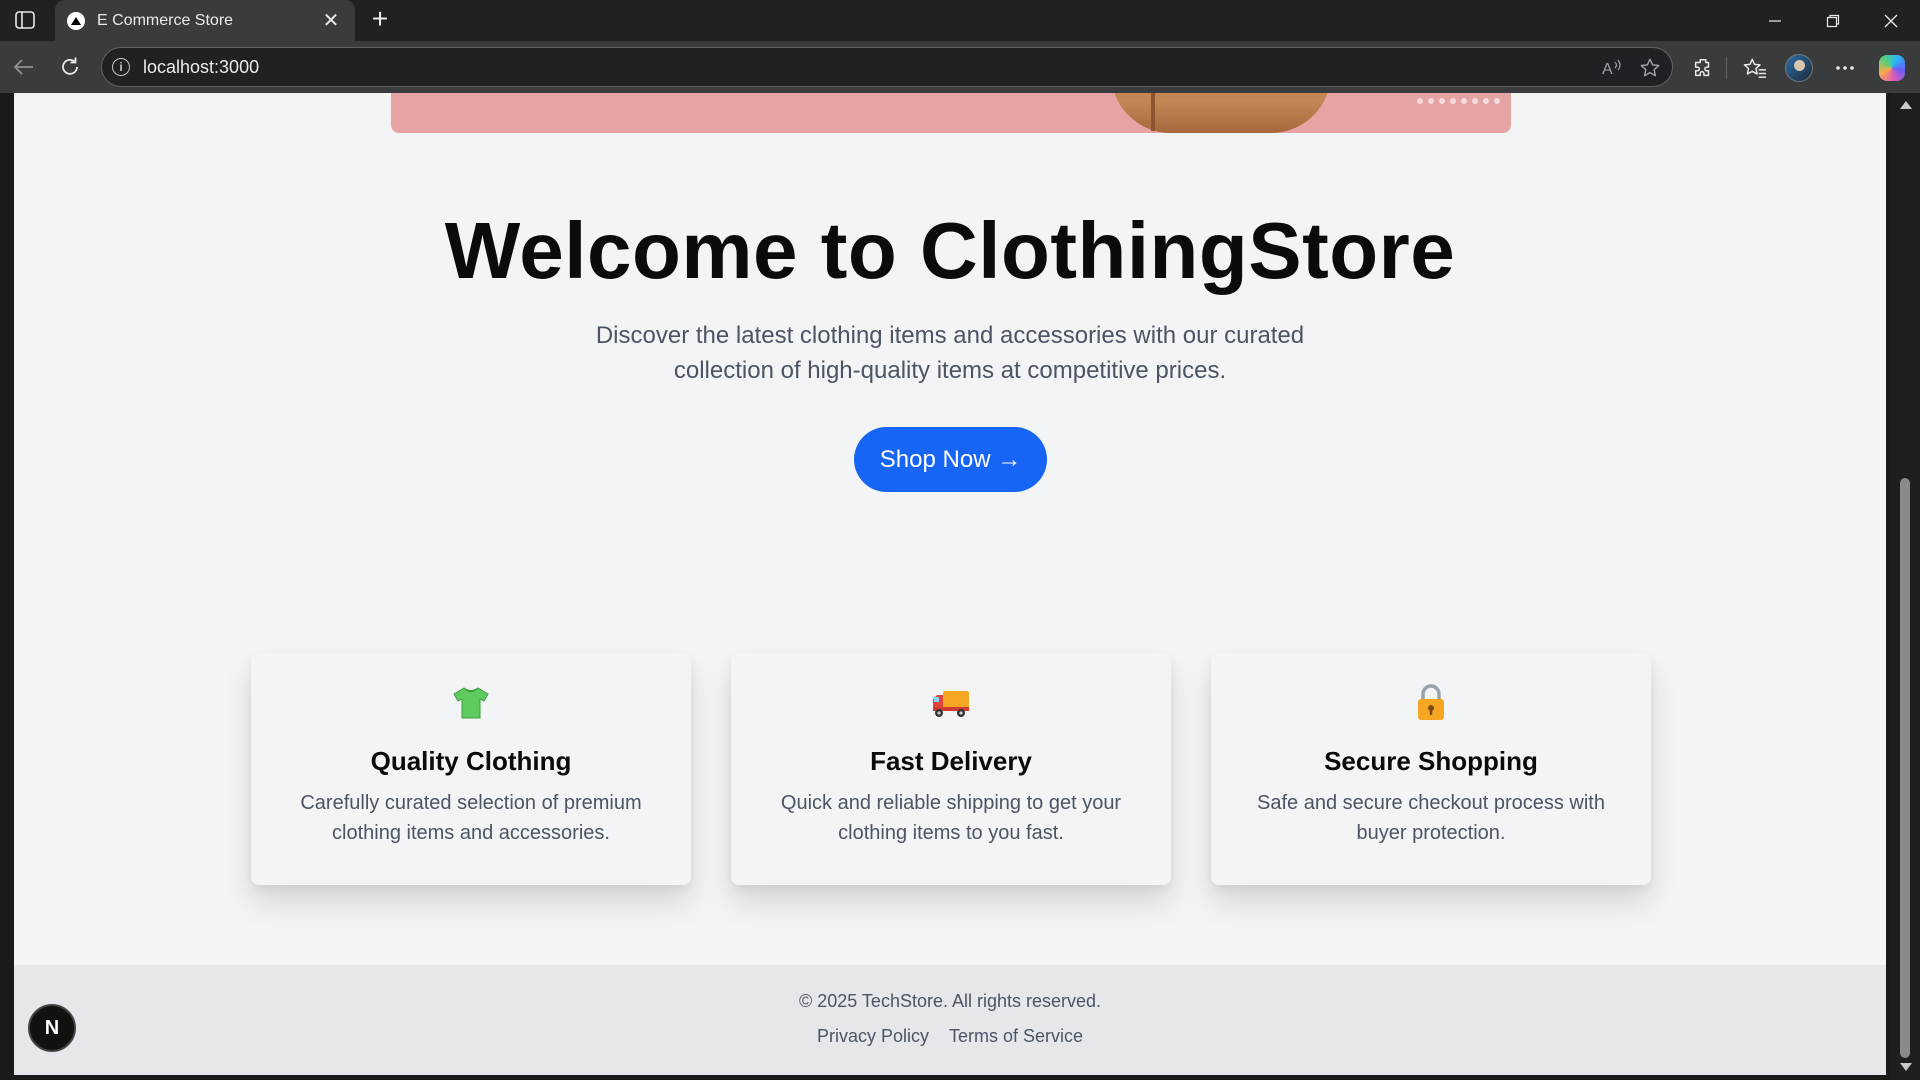 Image resolution: width=1920 pixels, height=1080 pixels. What do you see at coordinates (1892, 68) in the screenshot?
I see `copilot-icon` at bounding box center [1892, 68].